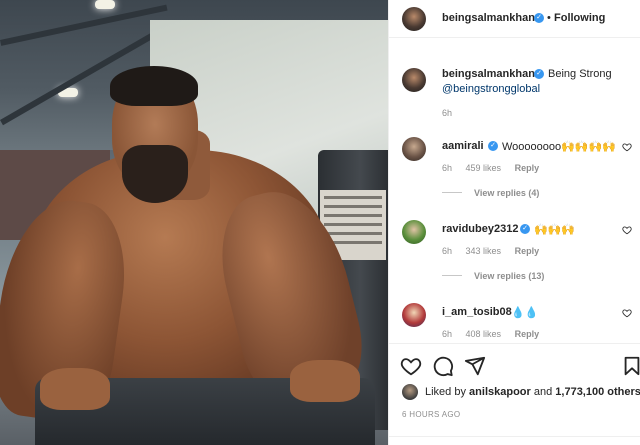 The image size is (640, 445). Describe the element at coordinates (410, 392) in the screenshot. I see `liker-avatar` at that location.